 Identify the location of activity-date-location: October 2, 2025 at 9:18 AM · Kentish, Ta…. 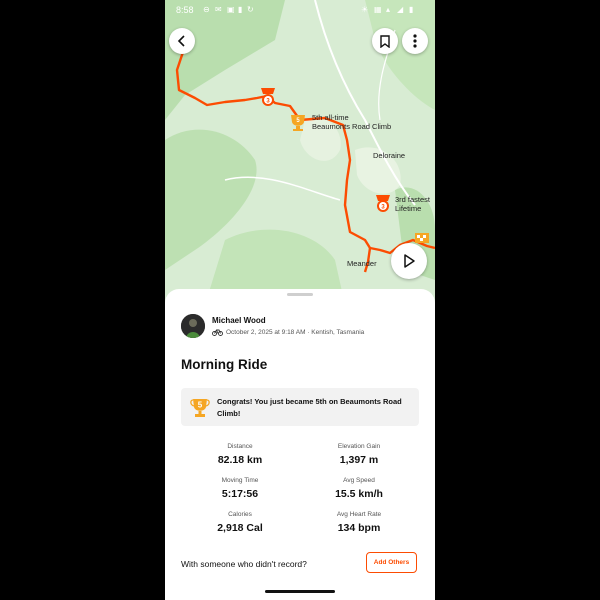
(295, 332).